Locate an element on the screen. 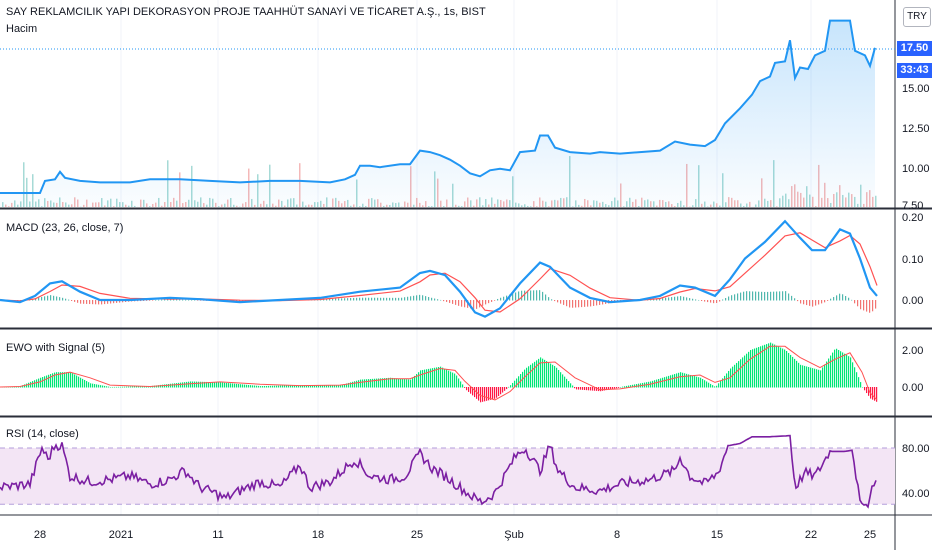  macd-label: MACD (23, 26, close, 7) is located at coordinates (64, 228).